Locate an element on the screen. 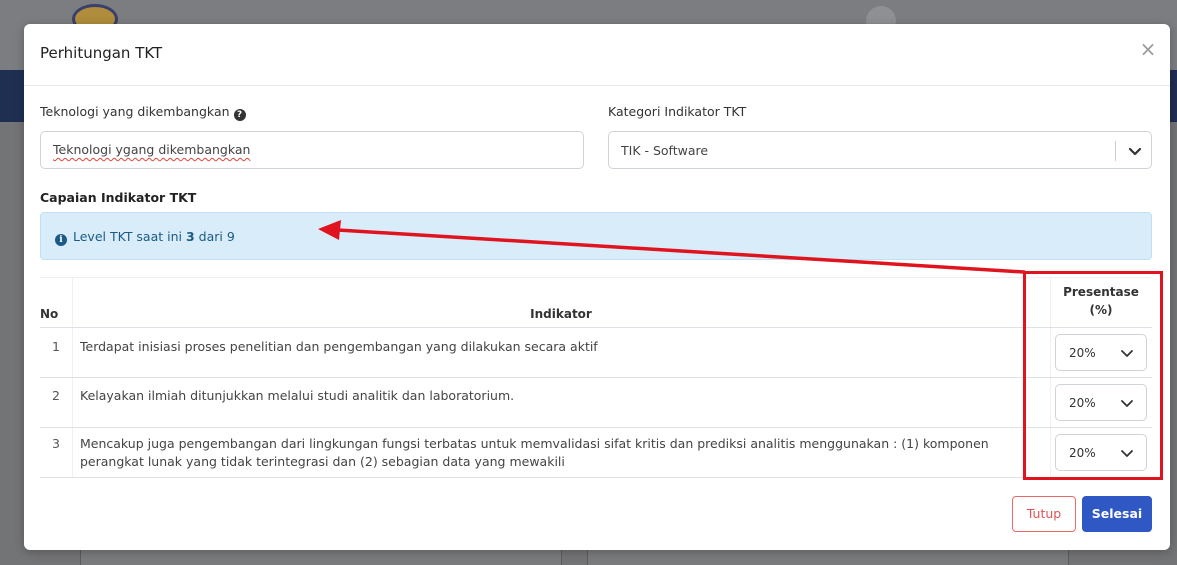 This screenshot has width=1177, height=565. question-circle-icon: ? is located at coordinates (239, 115).